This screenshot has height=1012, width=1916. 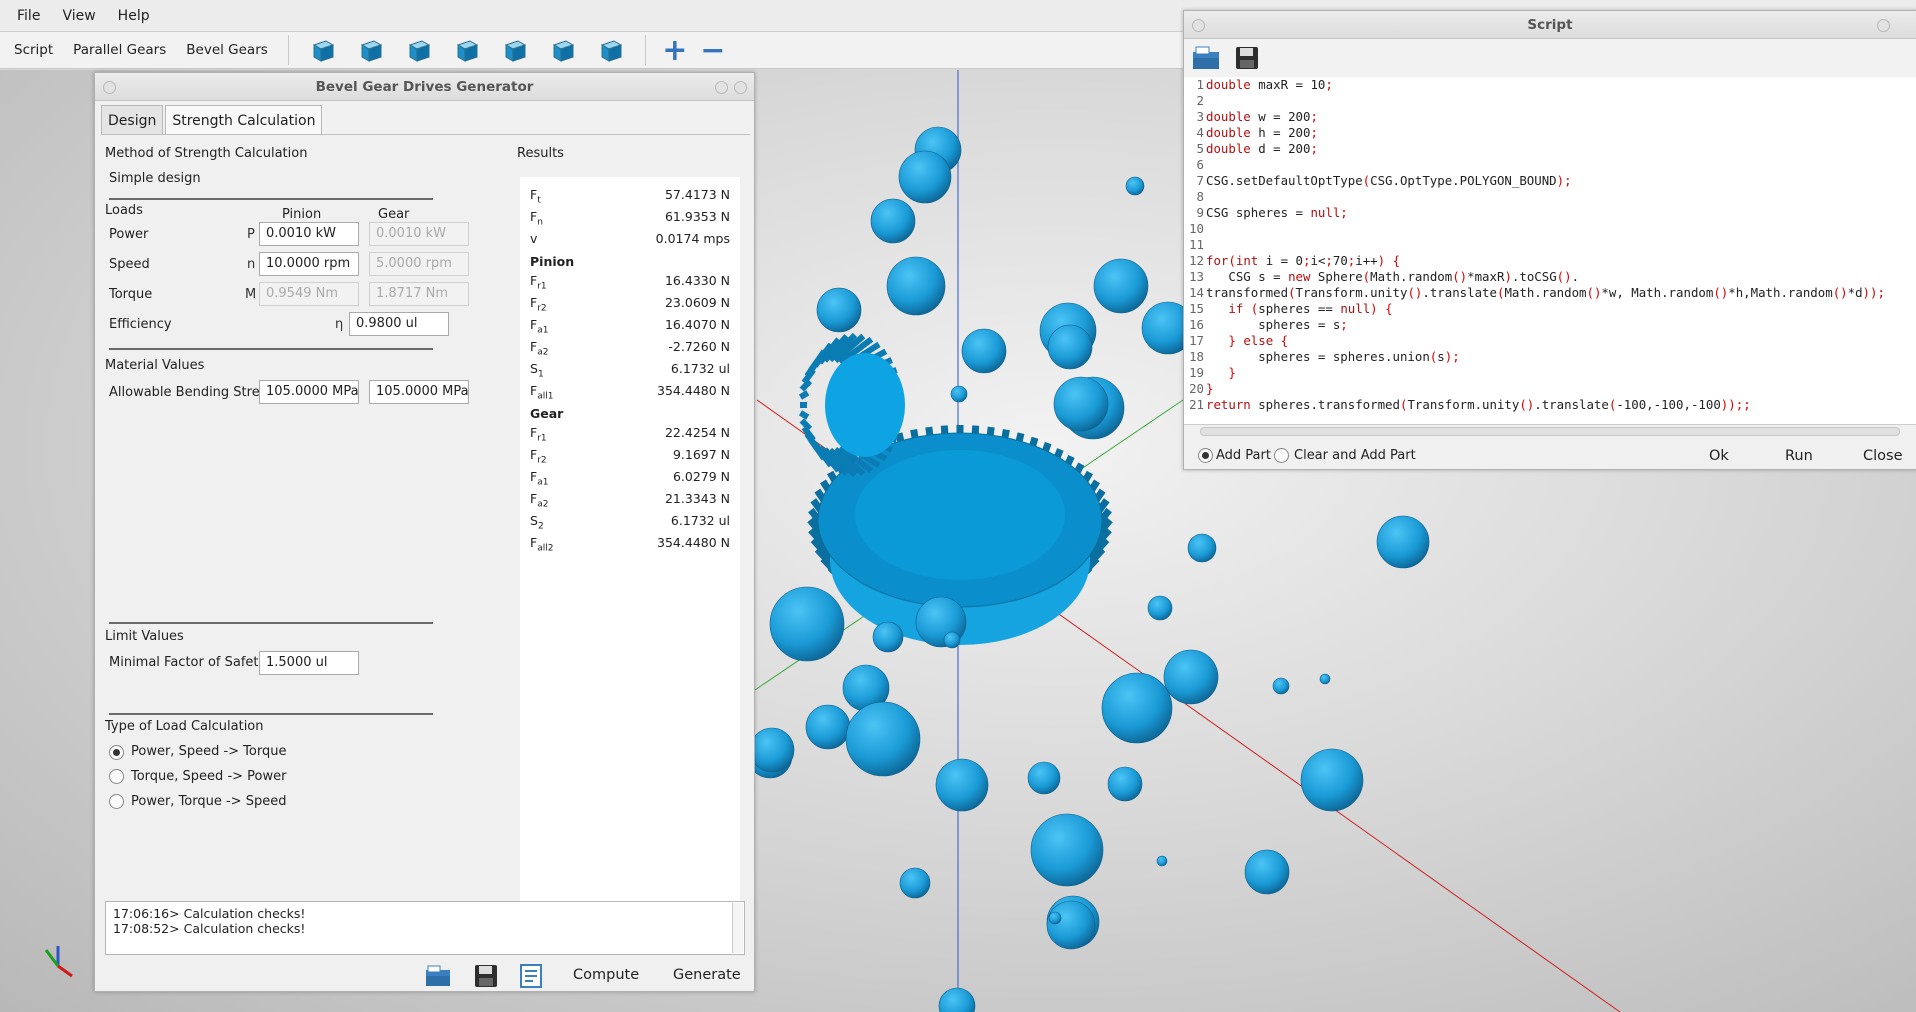 What do you see at coordinates (132, 120) in the screenshot?
I see `tab-design: Design` at bounding box center [132, 120].